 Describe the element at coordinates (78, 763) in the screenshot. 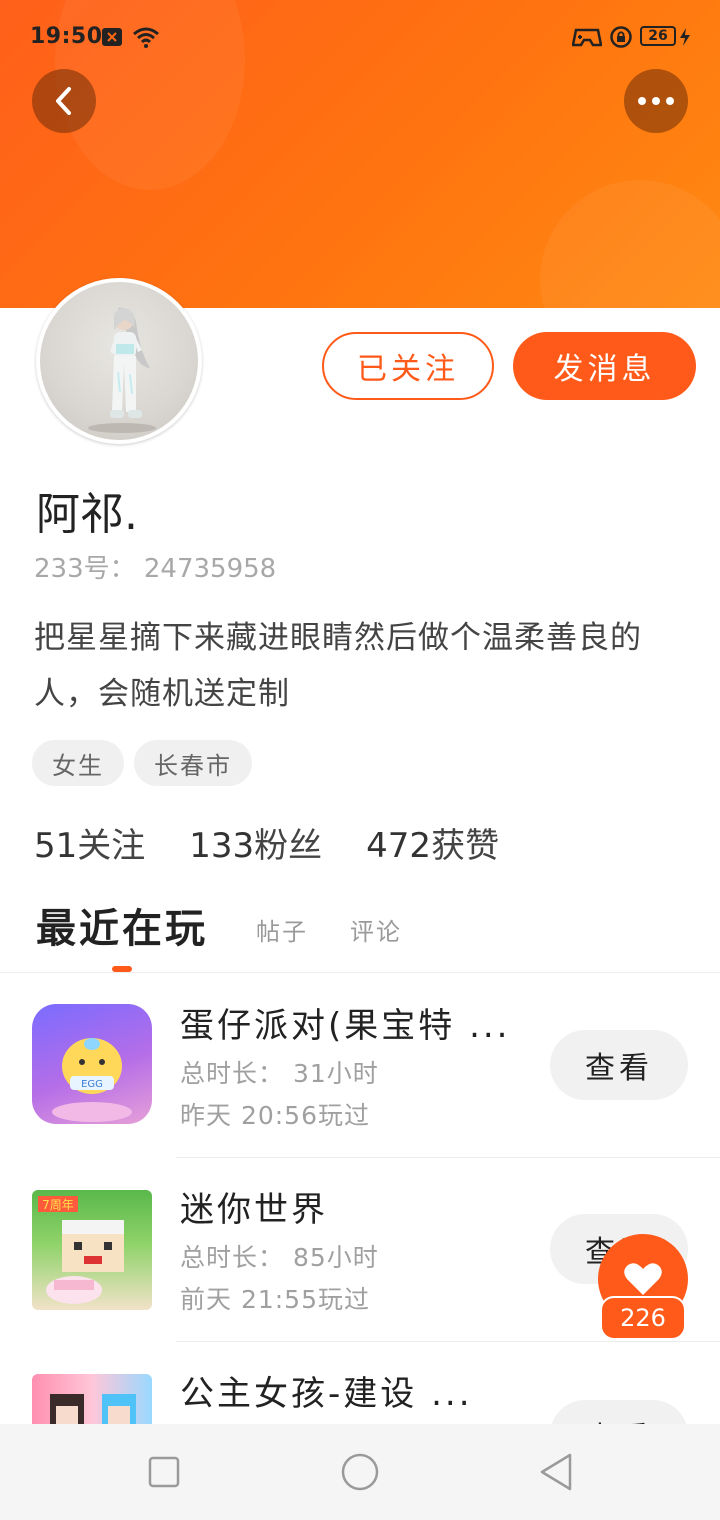

I see `tag-gender: 女生` at that location.